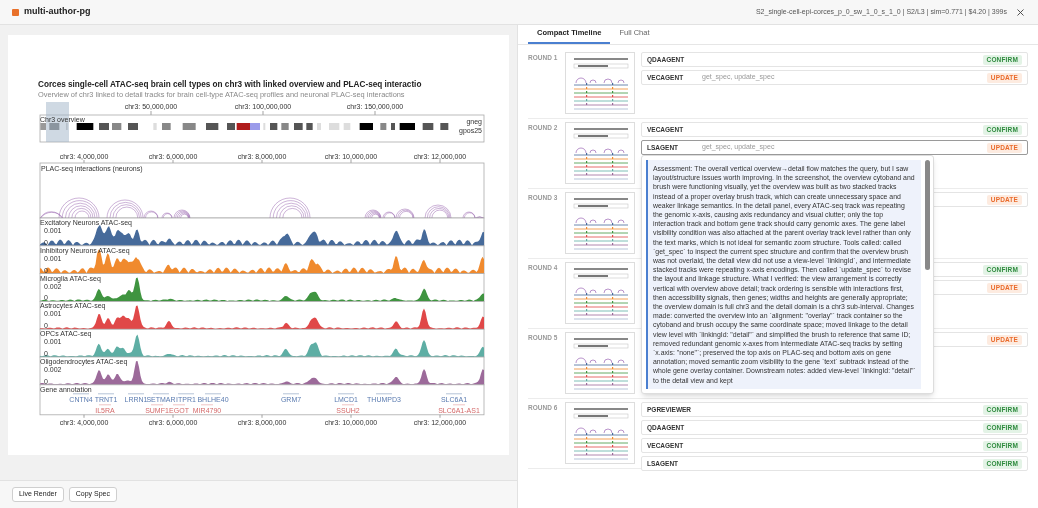 Image resolution: width=1038 pixels, height=508 pixels. What do you see at coordinates (230, 85) in the screenshot?
I see `chart-title: Corces single-cell ATAC-seq brain cell types on chr3 with linked overview and PLAC-seq interactio` at bounding box center [230, 85].